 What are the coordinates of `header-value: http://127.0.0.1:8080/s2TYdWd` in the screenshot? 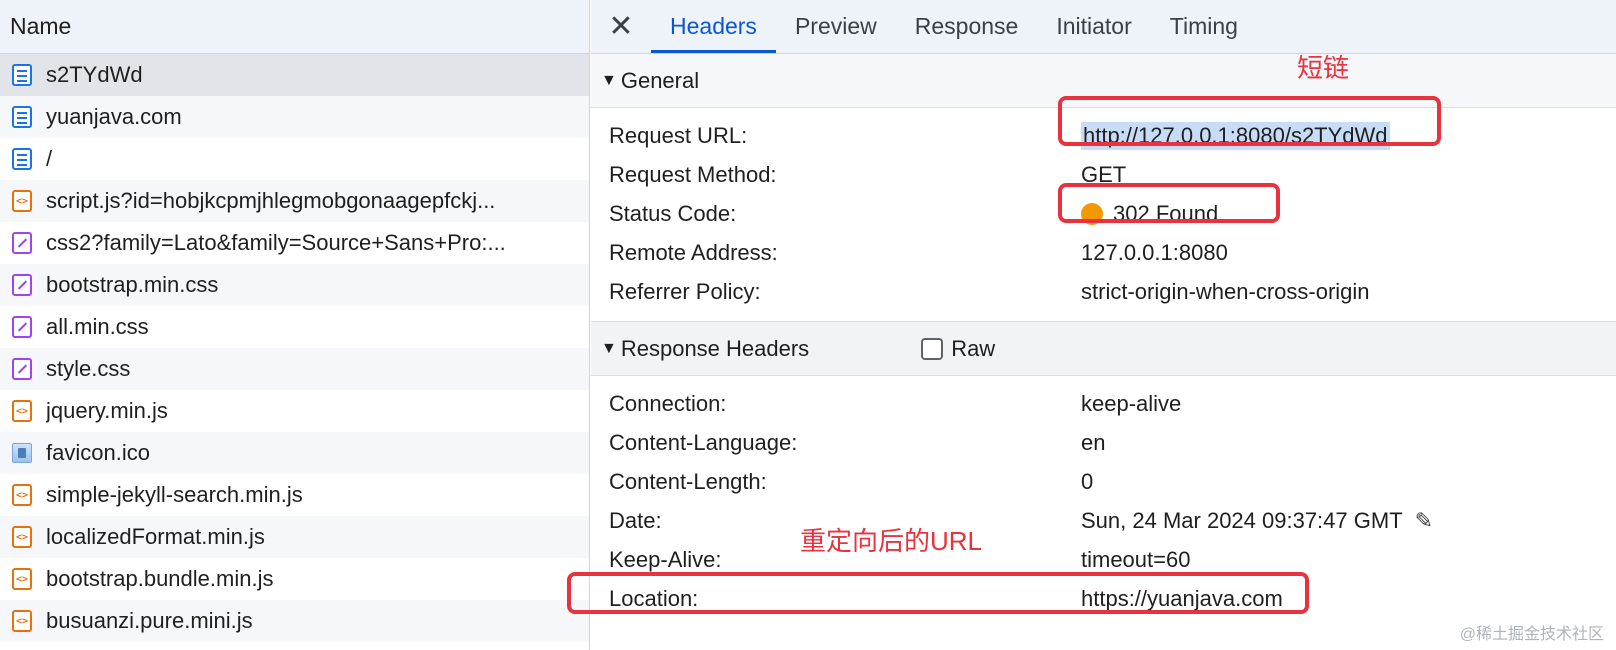 It's located at (1235, 135).